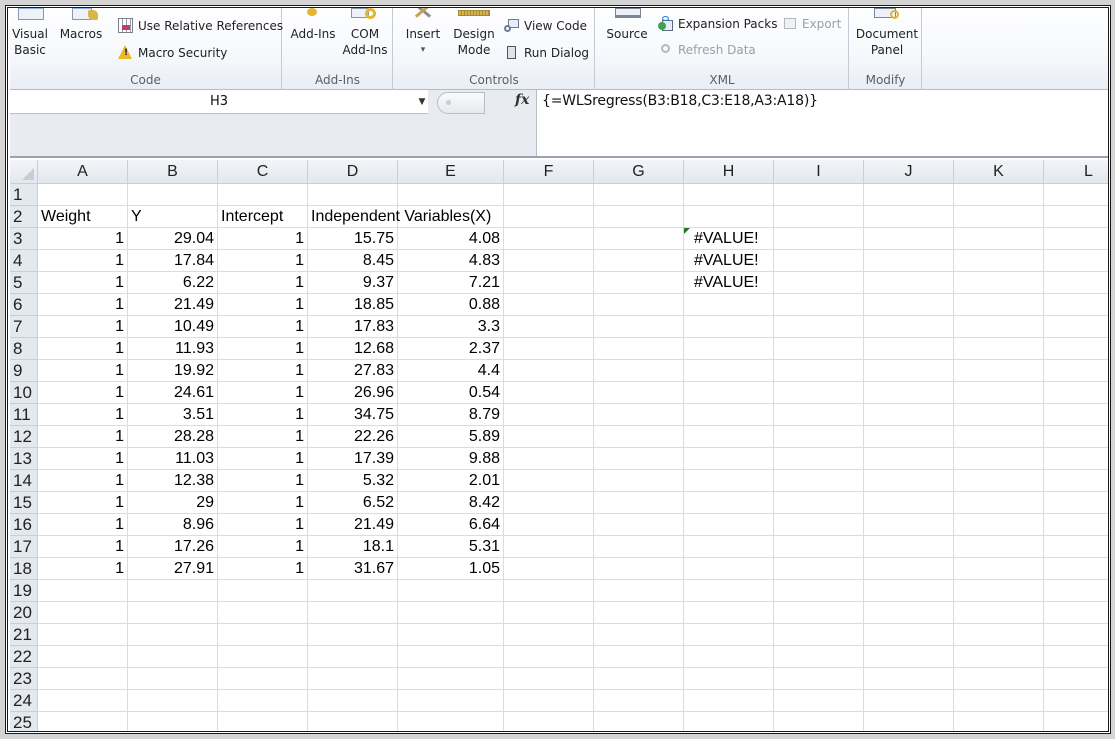 This screenshot has width=1115, height=739. What do you see at coordinates (353, 239) in the screenshot?
I see `cell-d3: 15.75` at bounding box center [353, 239].